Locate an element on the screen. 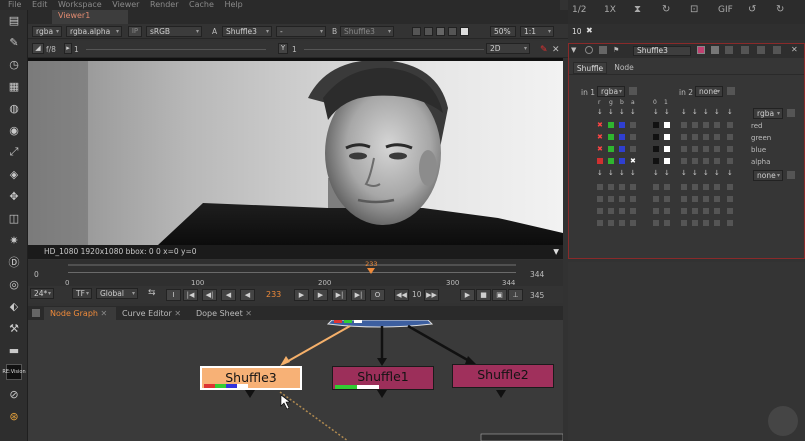 The image size is (805, 441). lock-icon: ✕ is located at coordinates (556, 50).